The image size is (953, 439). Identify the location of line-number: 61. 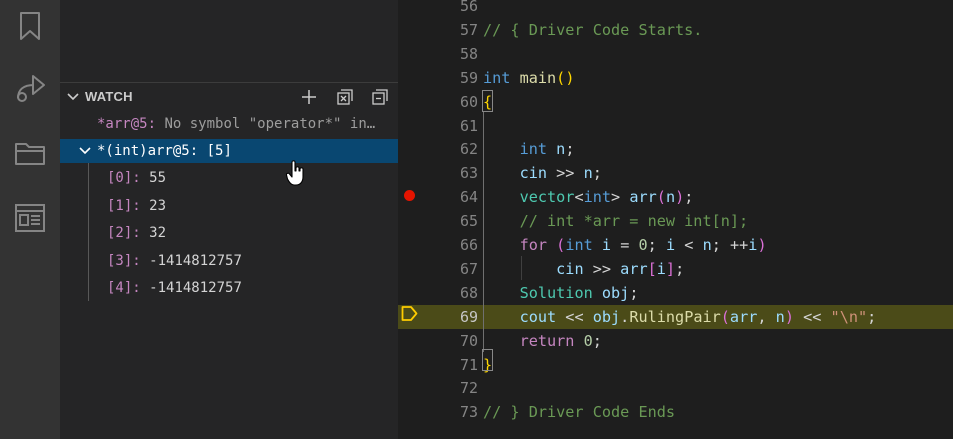
(438, 126).